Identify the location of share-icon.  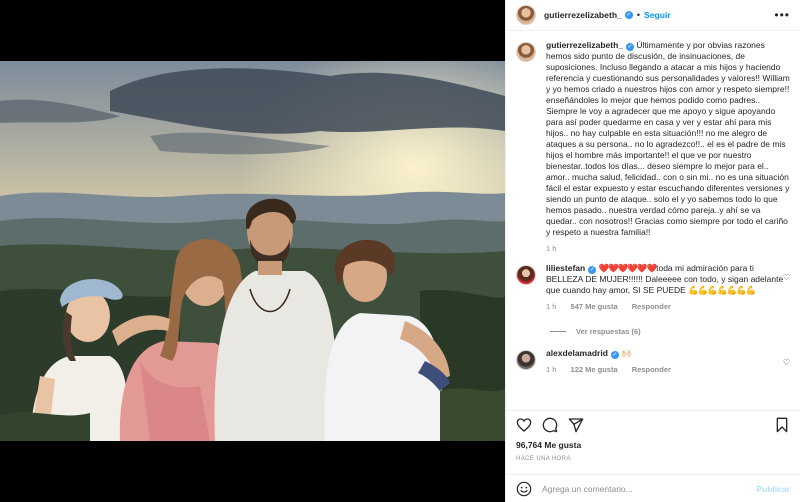
(576, 425).